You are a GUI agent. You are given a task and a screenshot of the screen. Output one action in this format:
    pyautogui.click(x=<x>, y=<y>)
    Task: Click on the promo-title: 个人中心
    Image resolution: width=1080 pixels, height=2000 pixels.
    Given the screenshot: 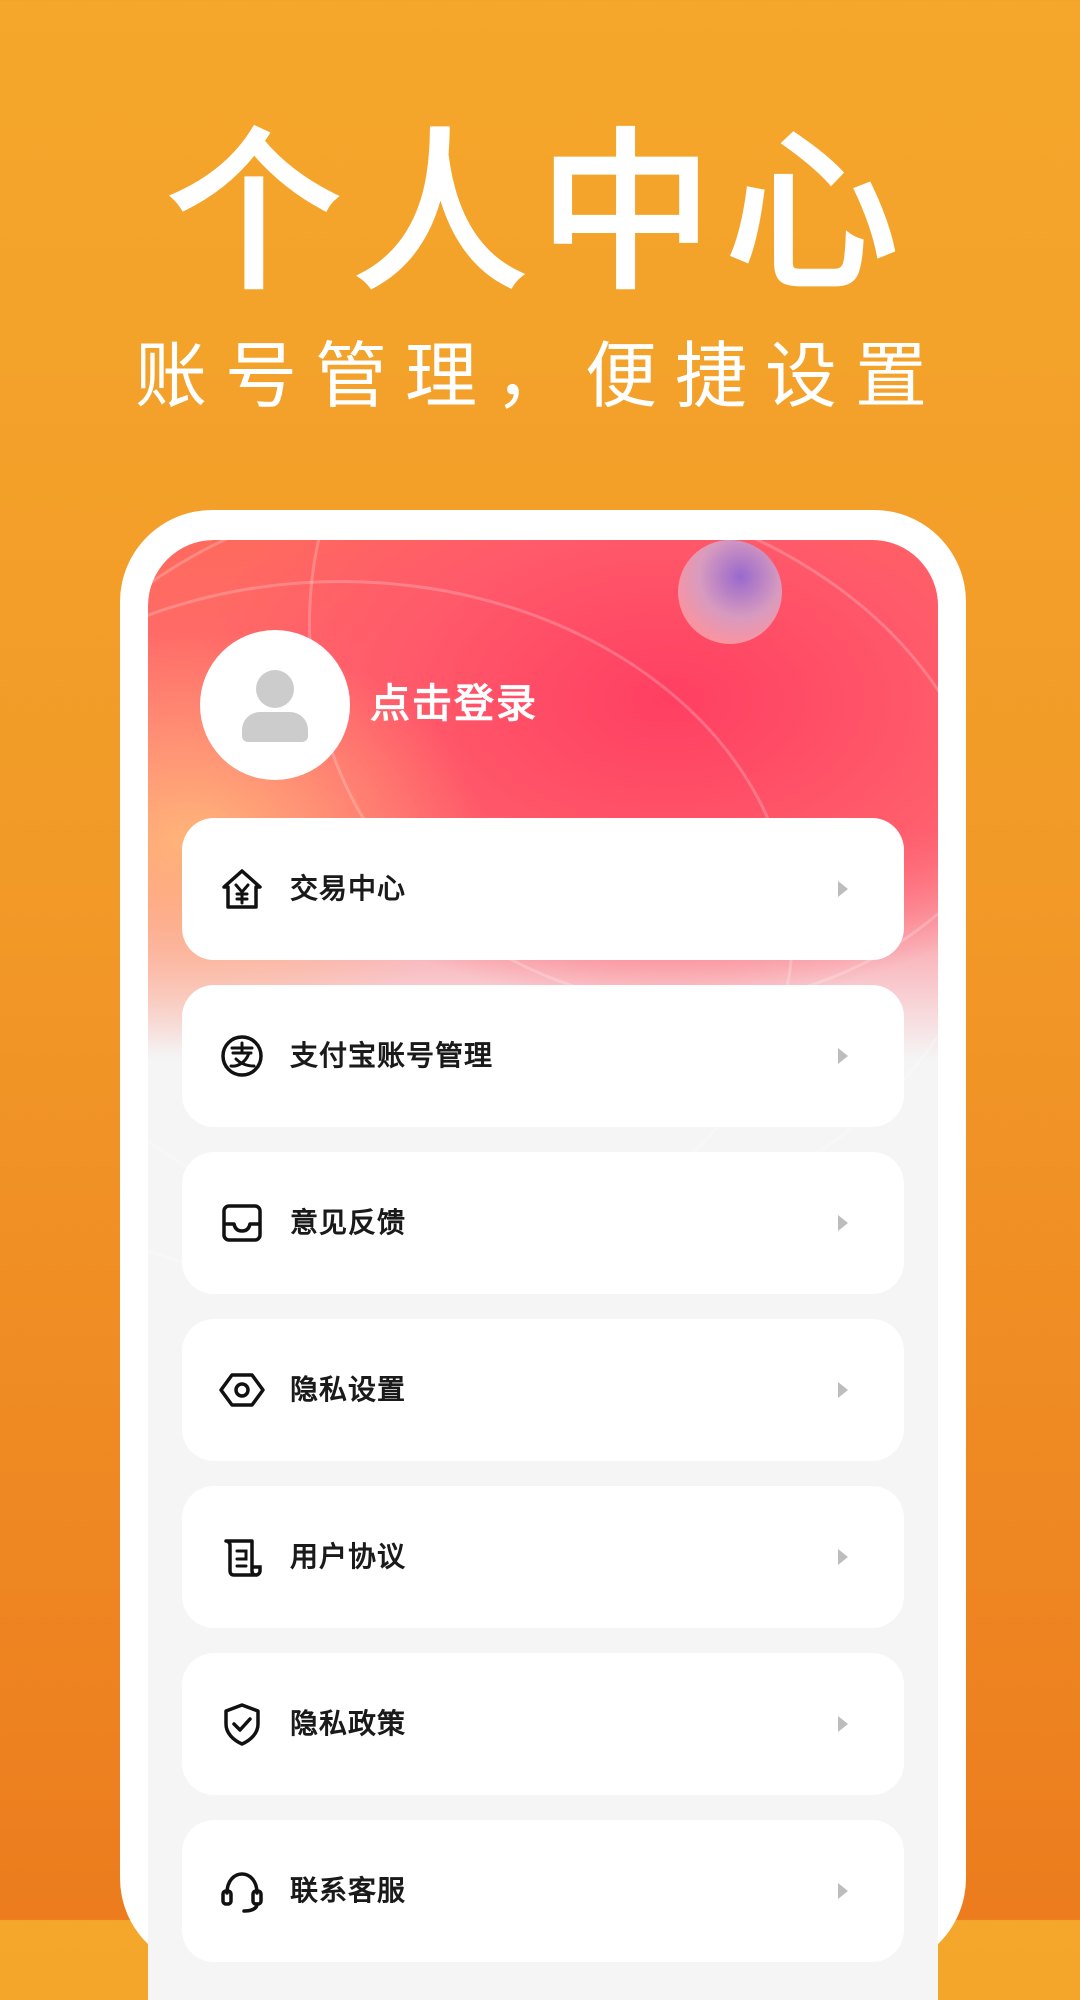 What is the action you would take?
    pyautogui.click(x=540, y=213)
    